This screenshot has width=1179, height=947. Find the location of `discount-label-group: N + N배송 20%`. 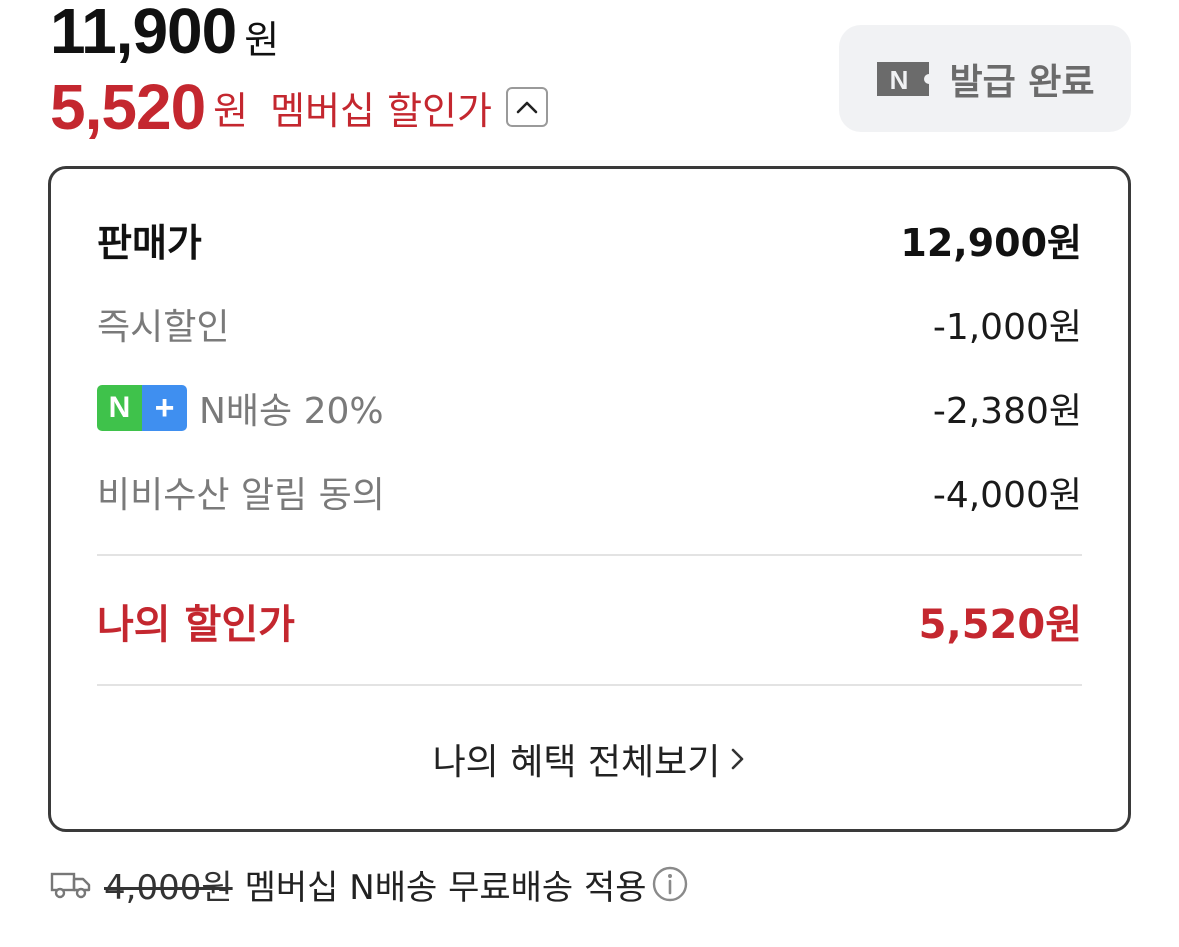

discount-label-group: N + N배송 20% is located at coordinates (240, 408).